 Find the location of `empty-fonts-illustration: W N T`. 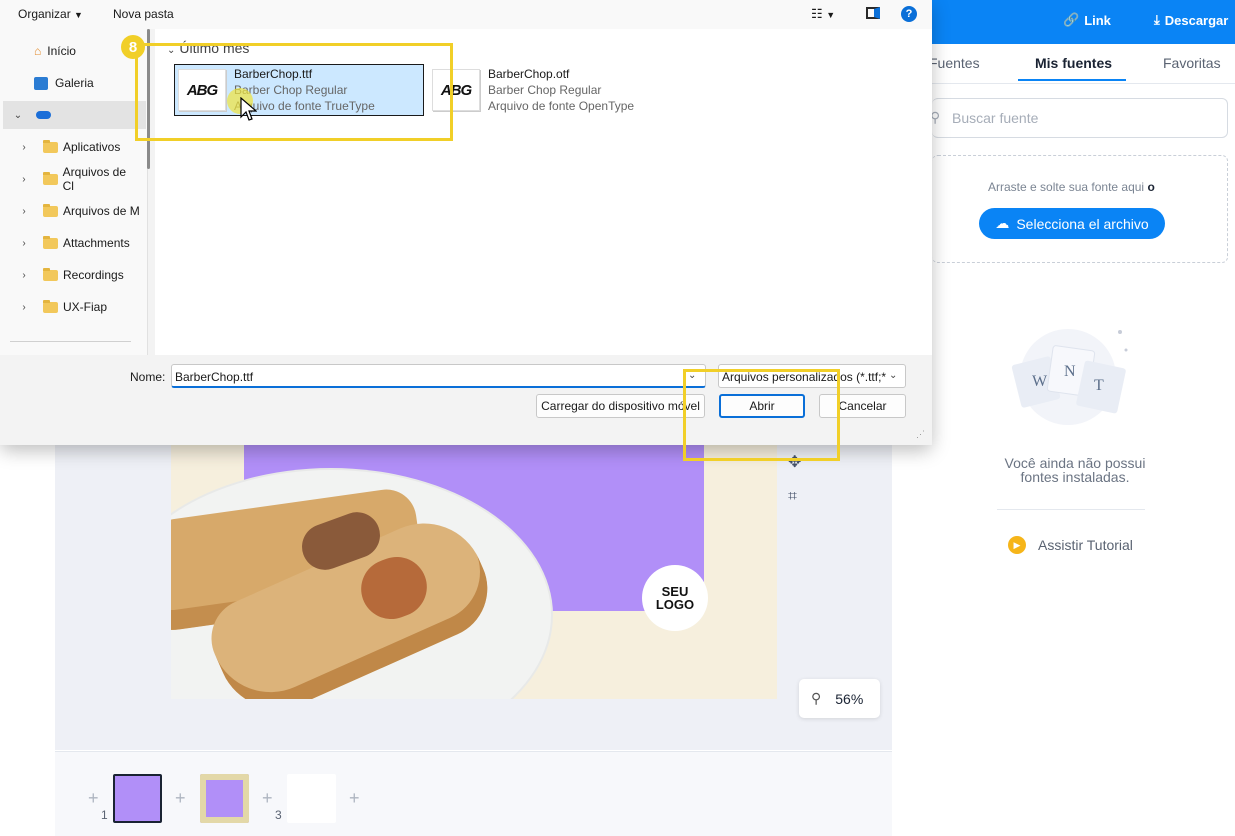

empty-fonts-illustration: W N T is located at coordinates (1069, 377).